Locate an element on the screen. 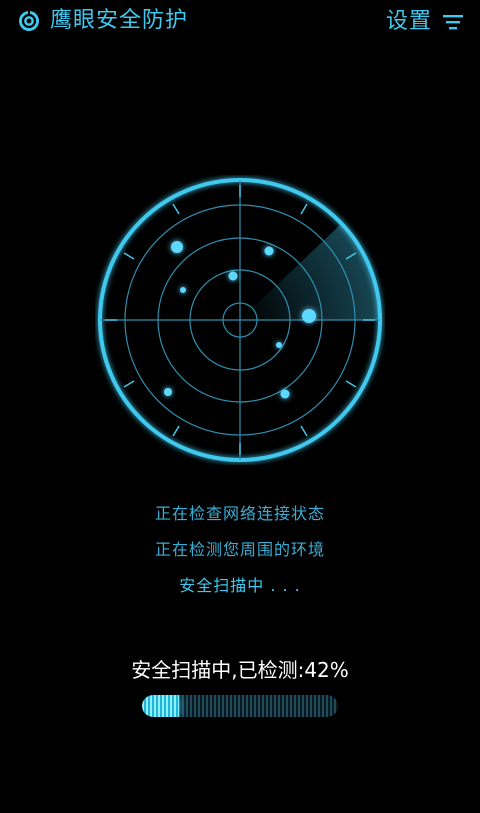 This screenshot has height=813, width=480. status-line: 正在检测您周围的环境 is located at coordinates (239, 549).